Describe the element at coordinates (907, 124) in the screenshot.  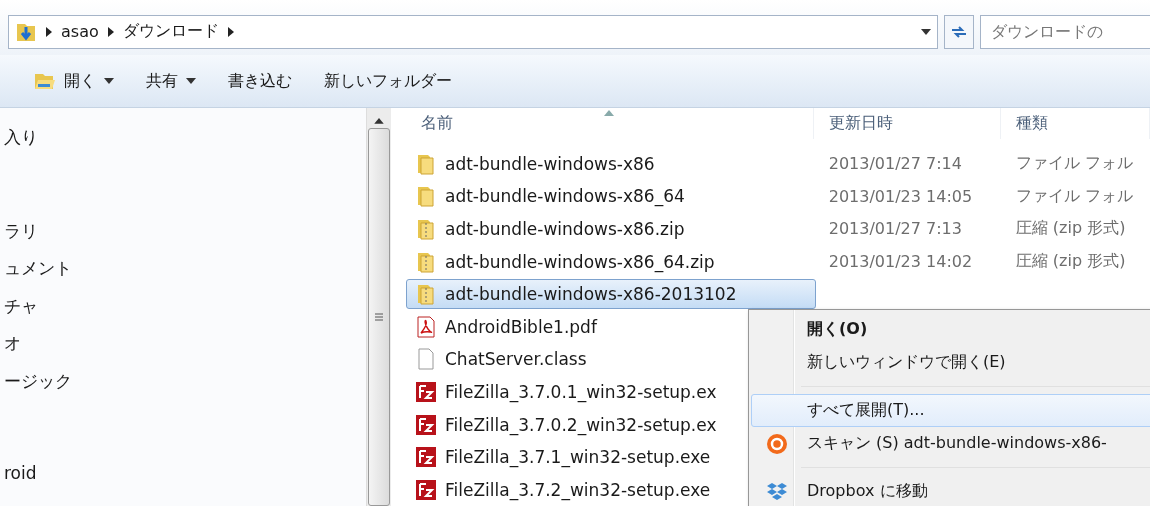
I see `column-header: 更新日時` at that location.